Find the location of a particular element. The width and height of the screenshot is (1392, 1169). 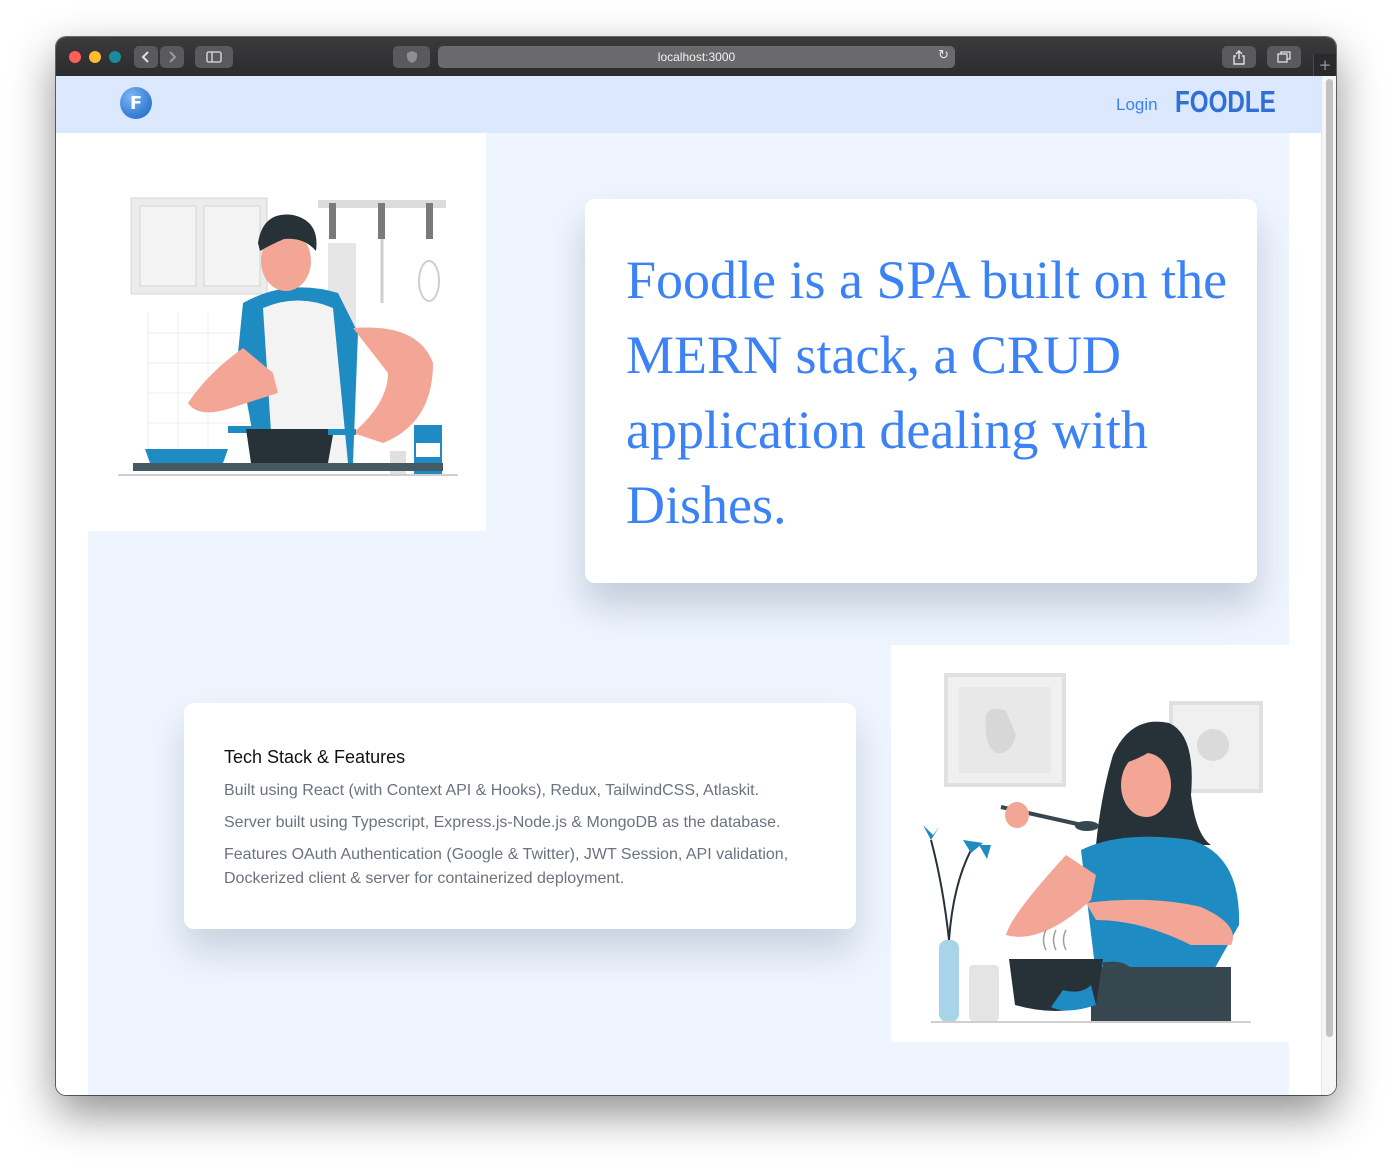

vertical-scrollbar is located at coordinates (1328, 585).